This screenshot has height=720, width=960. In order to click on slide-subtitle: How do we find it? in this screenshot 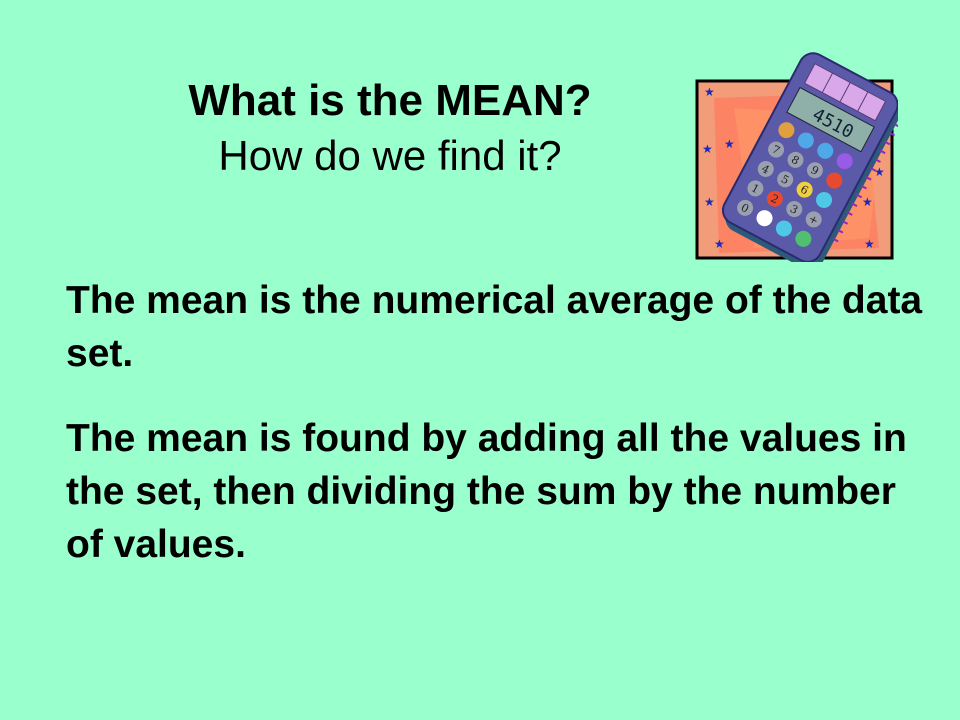, I will do `click(390, 155)`.